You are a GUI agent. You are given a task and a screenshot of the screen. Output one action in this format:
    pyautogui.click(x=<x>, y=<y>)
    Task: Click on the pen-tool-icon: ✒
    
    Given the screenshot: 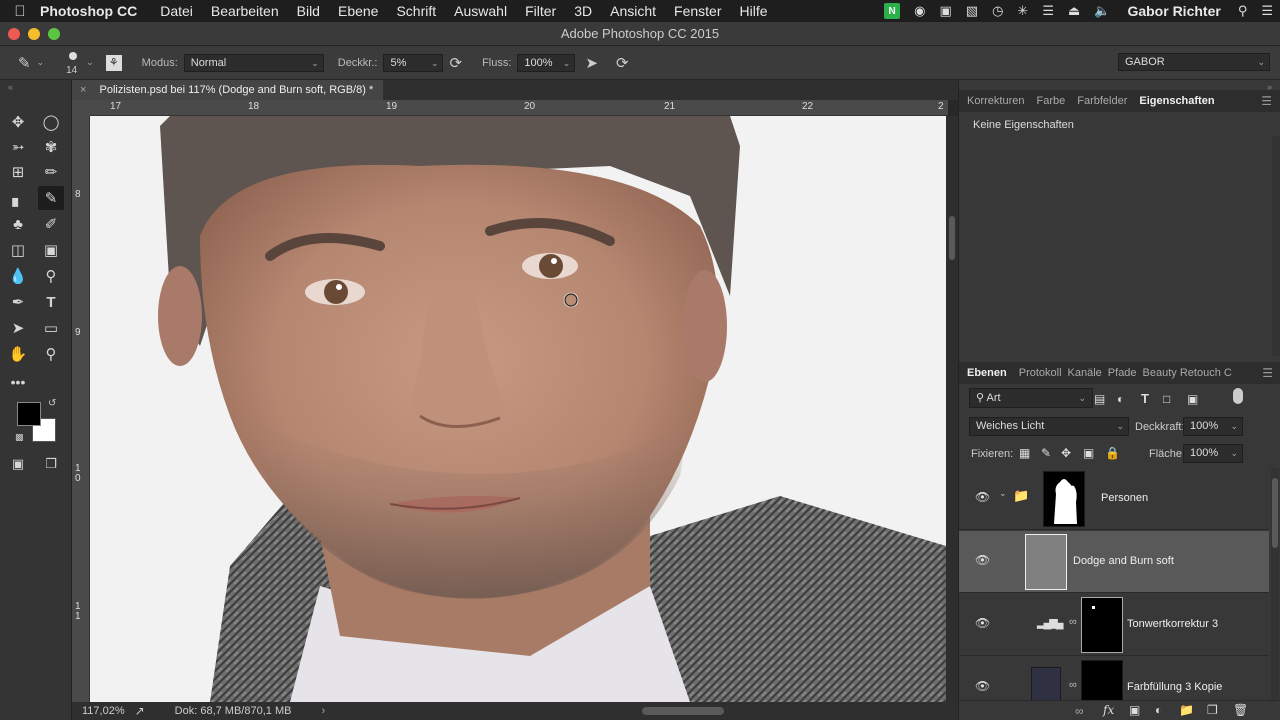 What is the action you would take?
    pyautogui.click(x=18, y=302)
    